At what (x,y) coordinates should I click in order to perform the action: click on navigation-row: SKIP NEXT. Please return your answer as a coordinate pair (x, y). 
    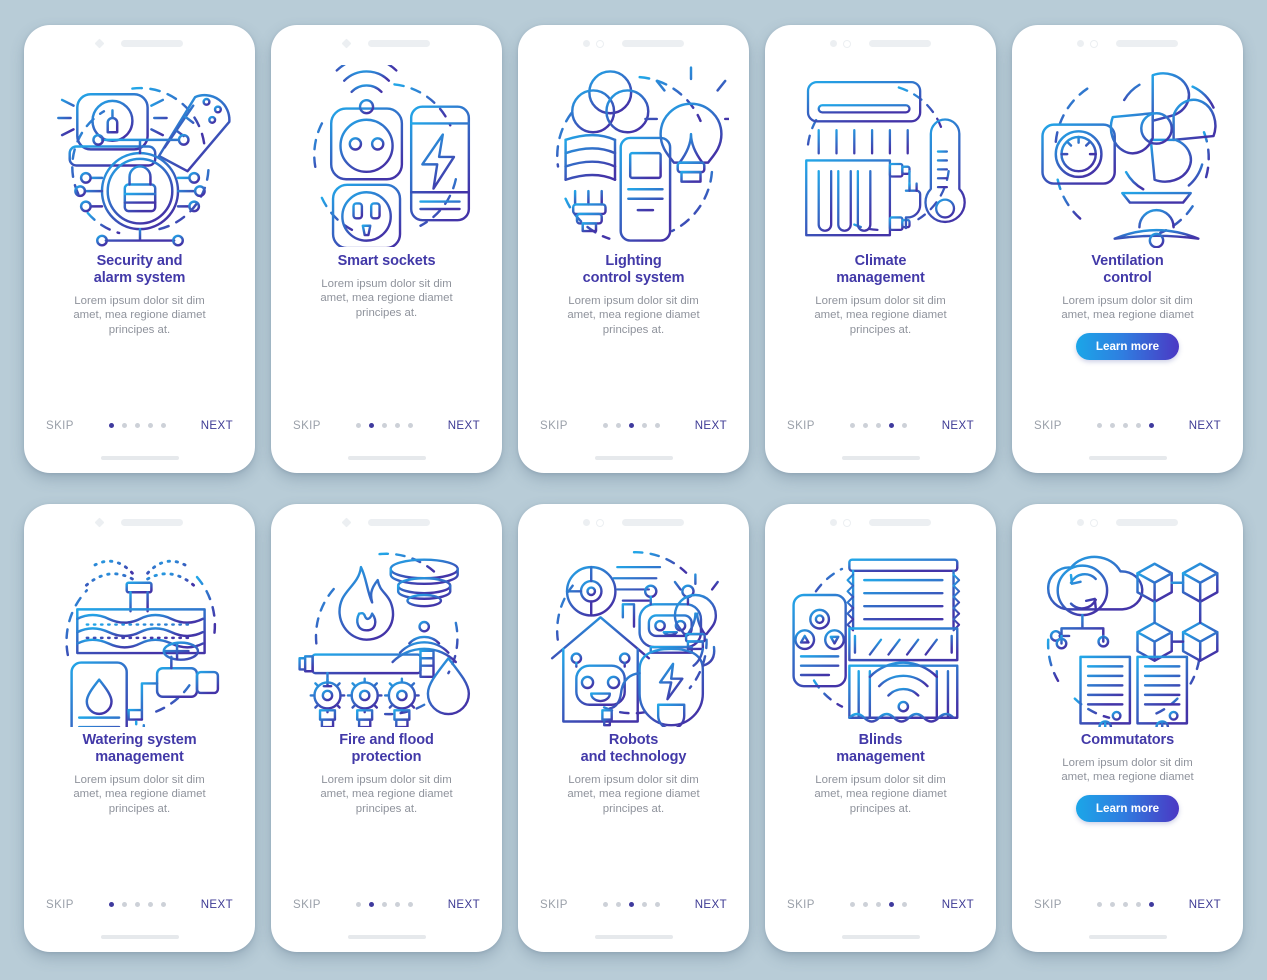
    Looking at the image, I should click on (386, 905).